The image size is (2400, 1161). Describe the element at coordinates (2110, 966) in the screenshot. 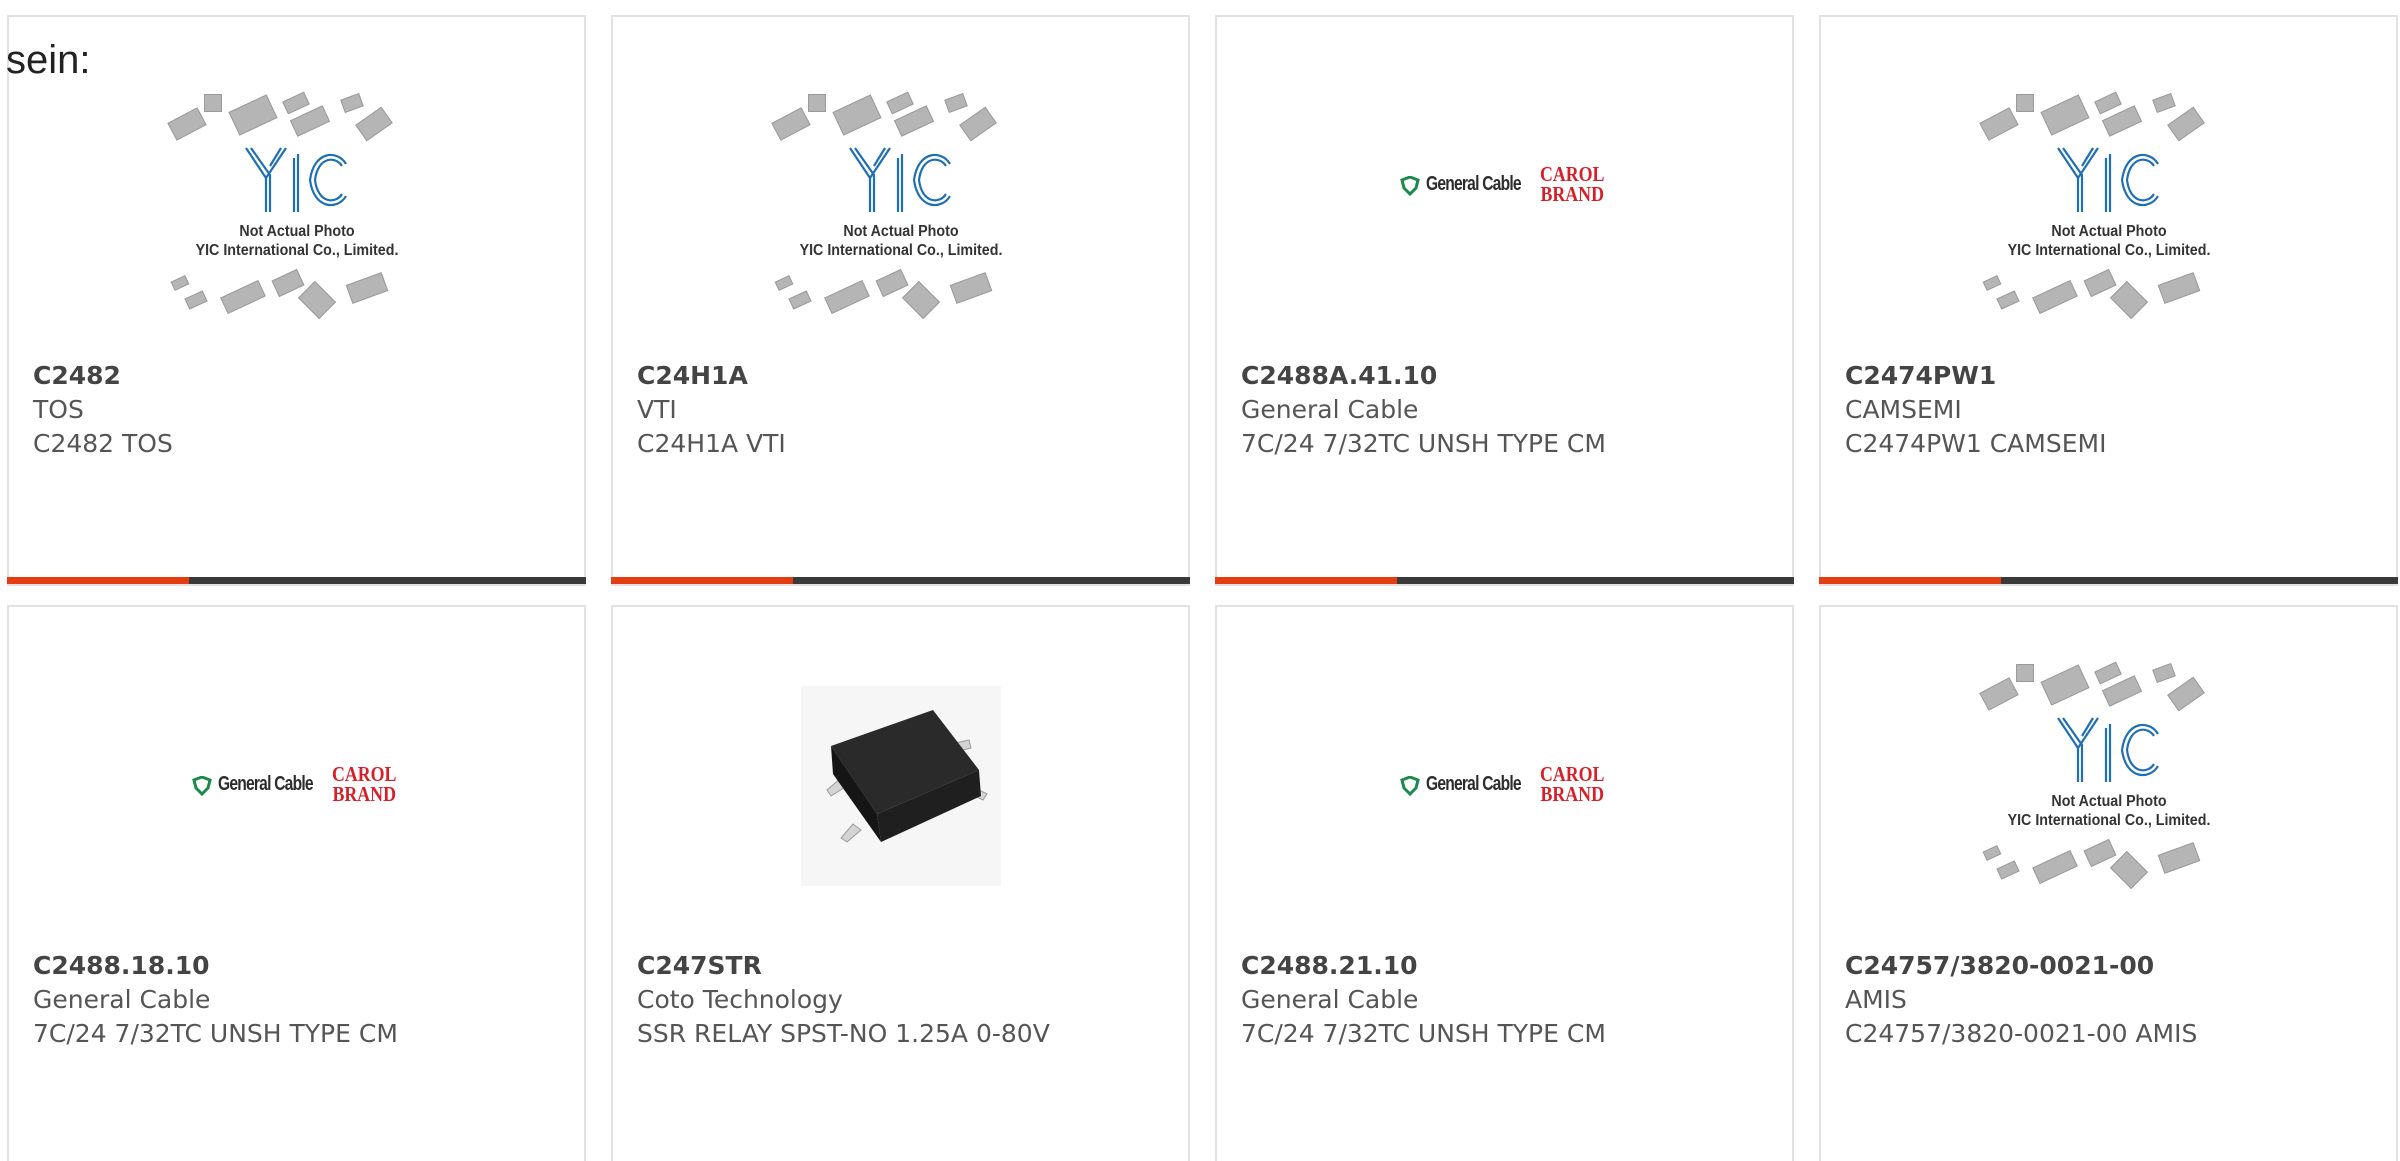

I see `part-number: C24757/3820-0021-00` at that location.